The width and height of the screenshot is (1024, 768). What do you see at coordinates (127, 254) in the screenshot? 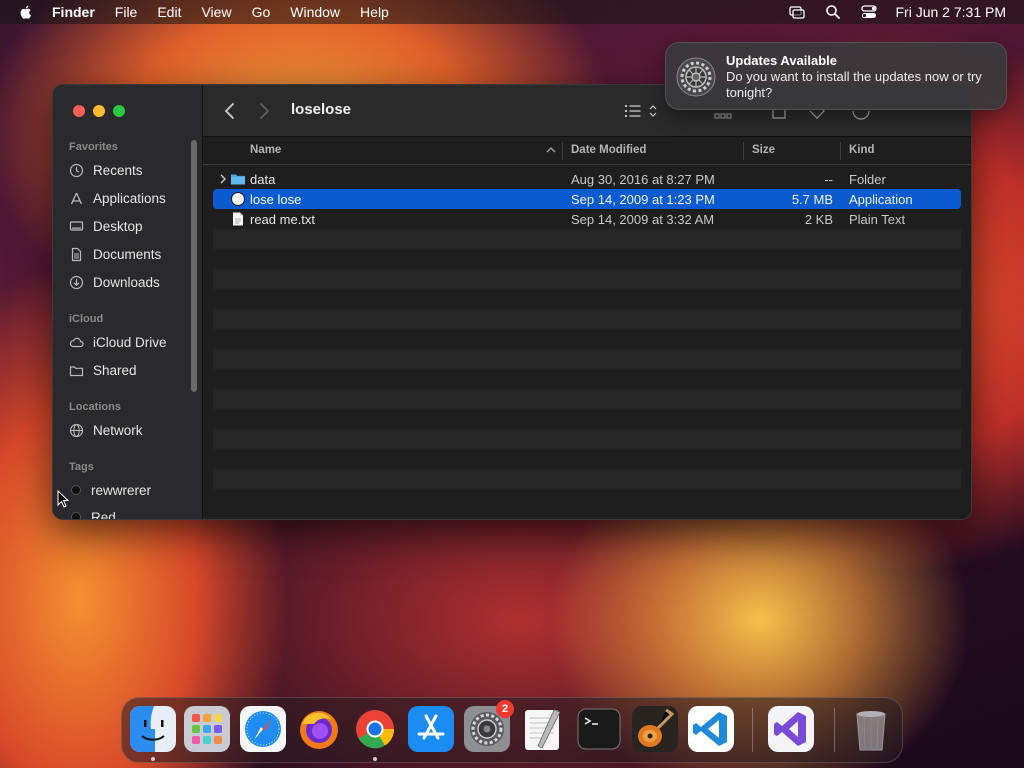
I see `sidebar-item-label: Documents` at bounding box center [127, 254].